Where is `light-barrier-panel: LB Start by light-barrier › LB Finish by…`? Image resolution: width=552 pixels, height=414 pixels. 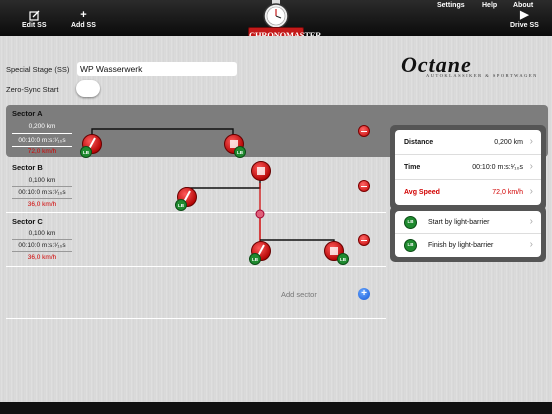 light-barrier-panel: LB Start by light-barrier › LB Finish by… is located at coordinates (468, 234).